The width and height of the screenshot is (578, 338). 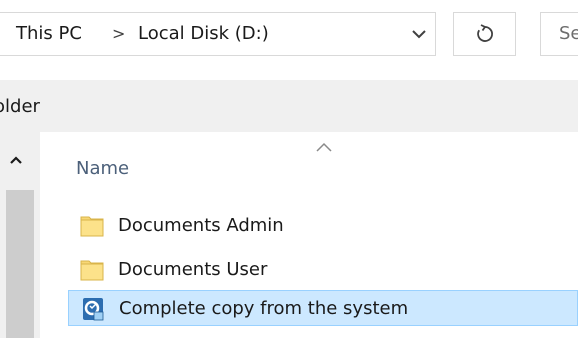 What do you see at coordinates (568, 34) in the screenshot?
I see `search-input-placeholder: Se` at bounding box center [568, 34].